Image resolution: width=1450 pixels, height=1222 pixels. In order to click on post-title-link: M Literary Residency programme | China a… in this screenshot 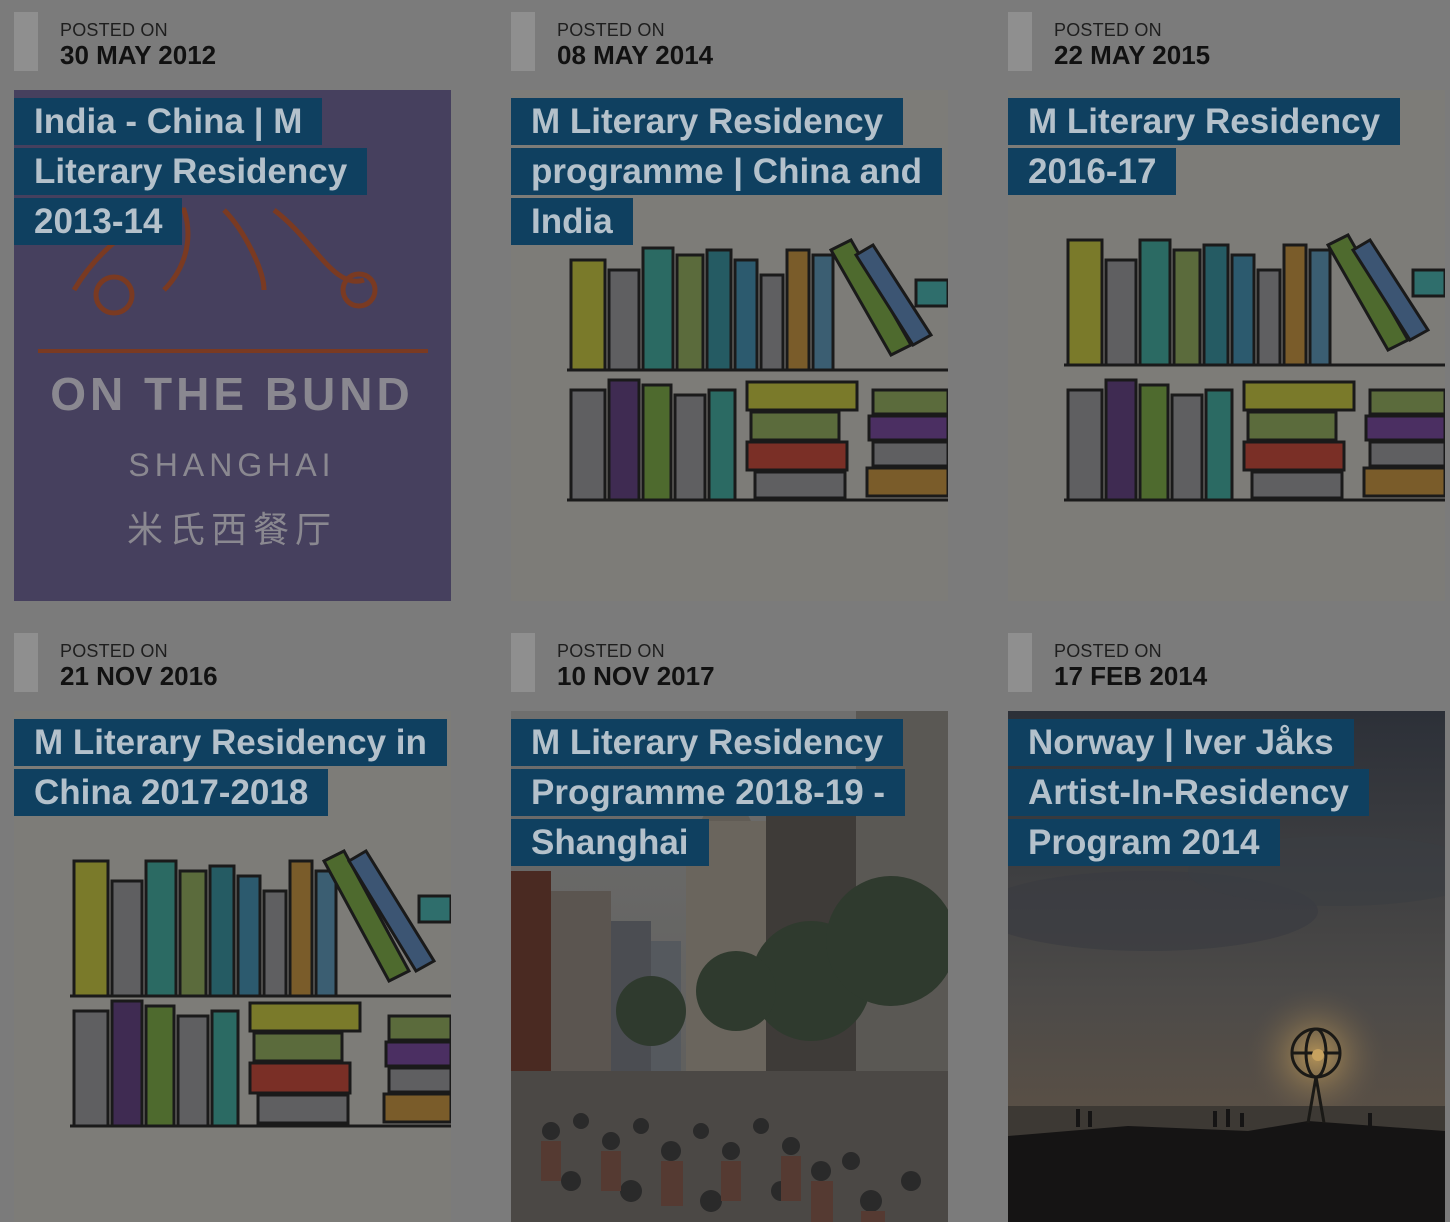, I will do `click(726, 172)`.